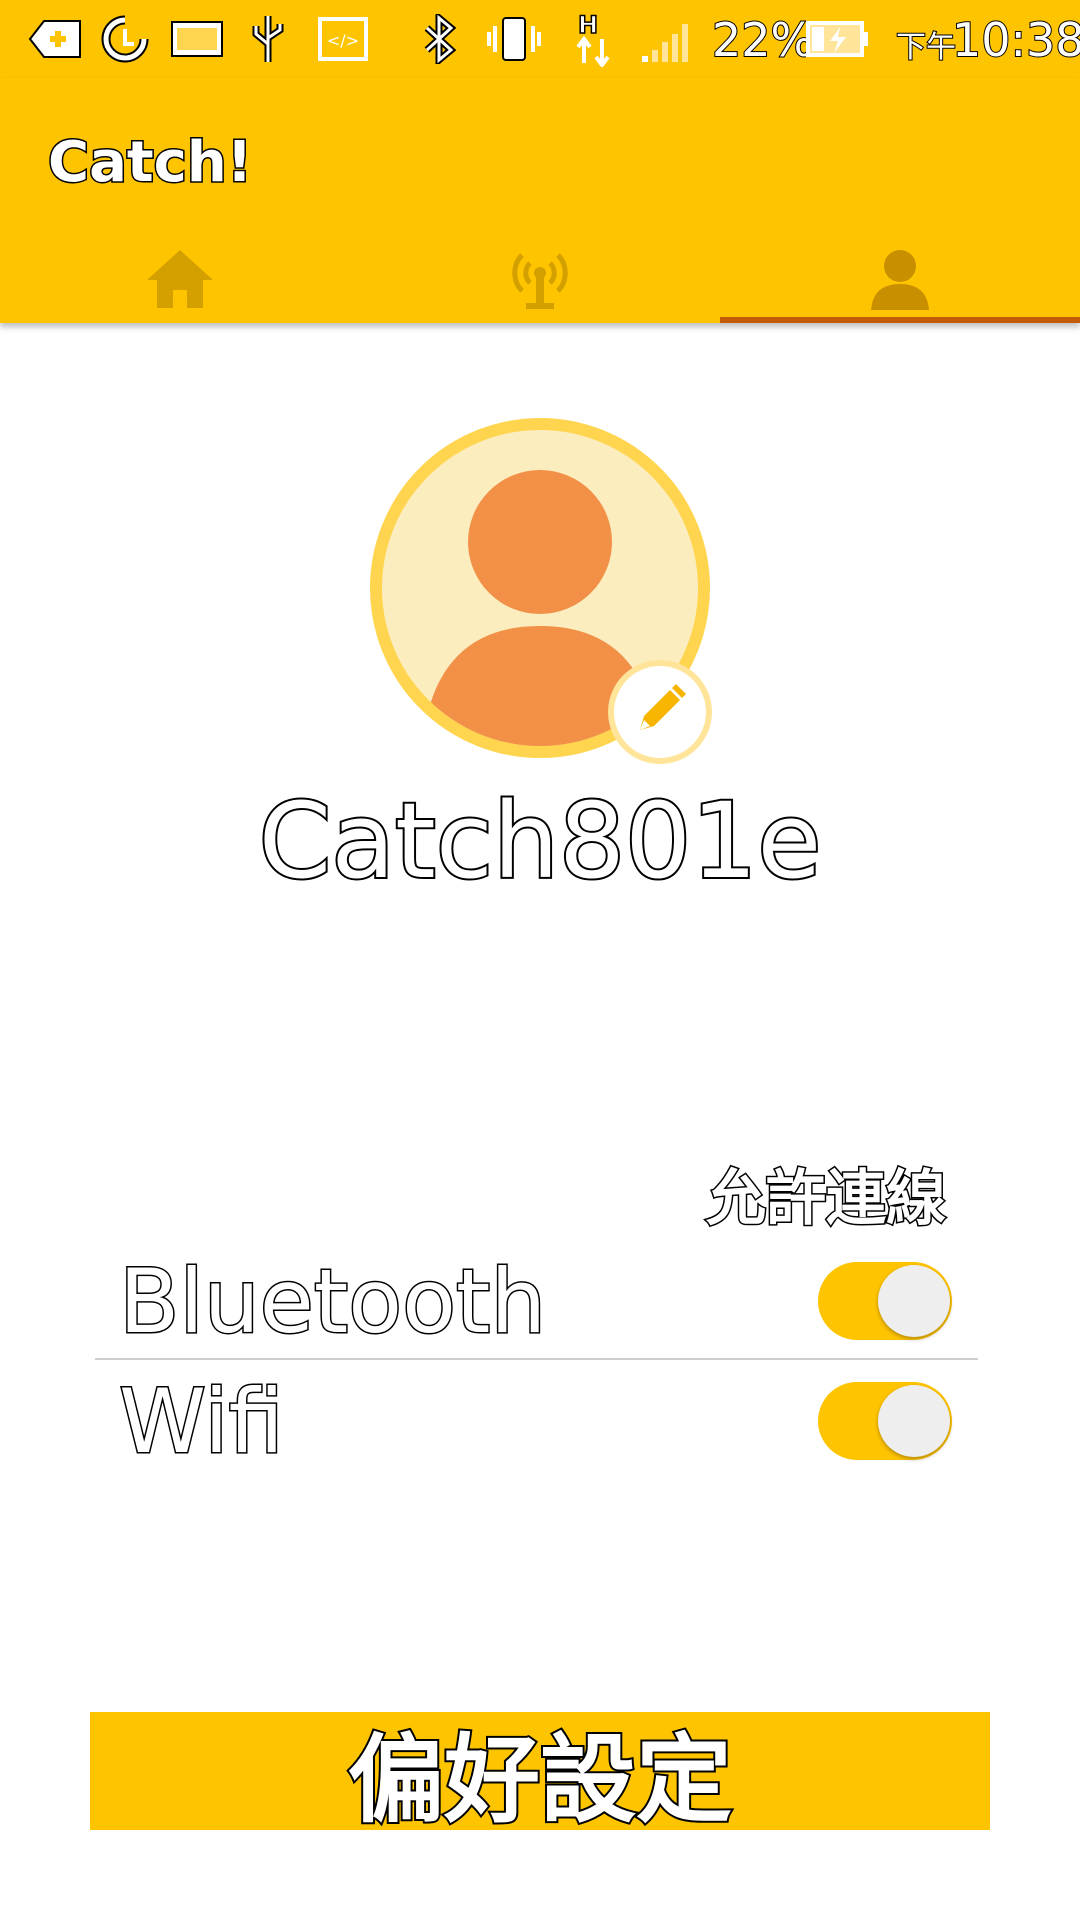  What do you see at coordinates (125, 39) in the screenshot?
I see `sync-icon` at bounding box center [125, 39].